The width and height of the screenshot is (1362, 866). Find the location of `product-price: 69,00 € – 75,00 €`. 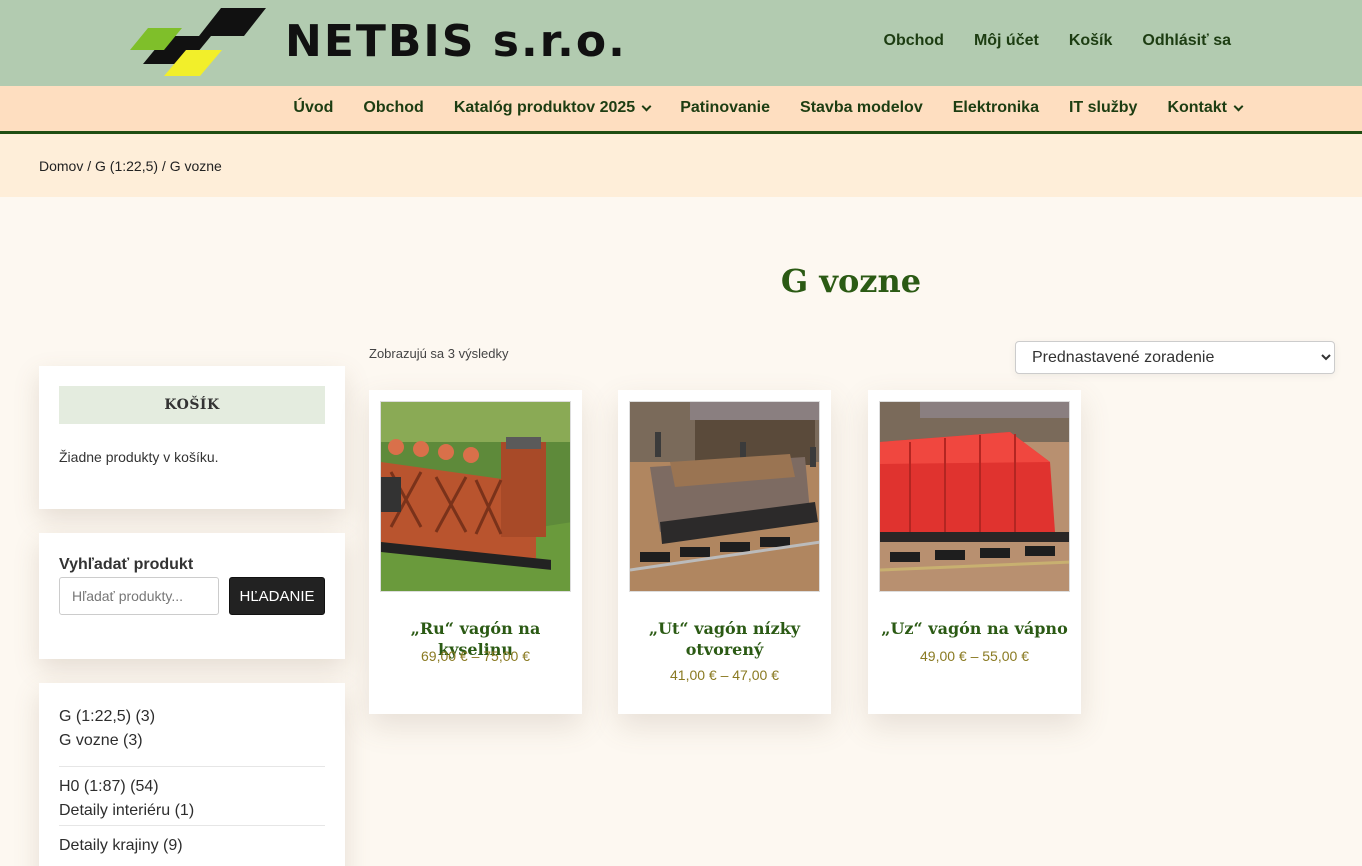

product-price: 69,00 € – 75,00 € is located at coordinates (475, 656).